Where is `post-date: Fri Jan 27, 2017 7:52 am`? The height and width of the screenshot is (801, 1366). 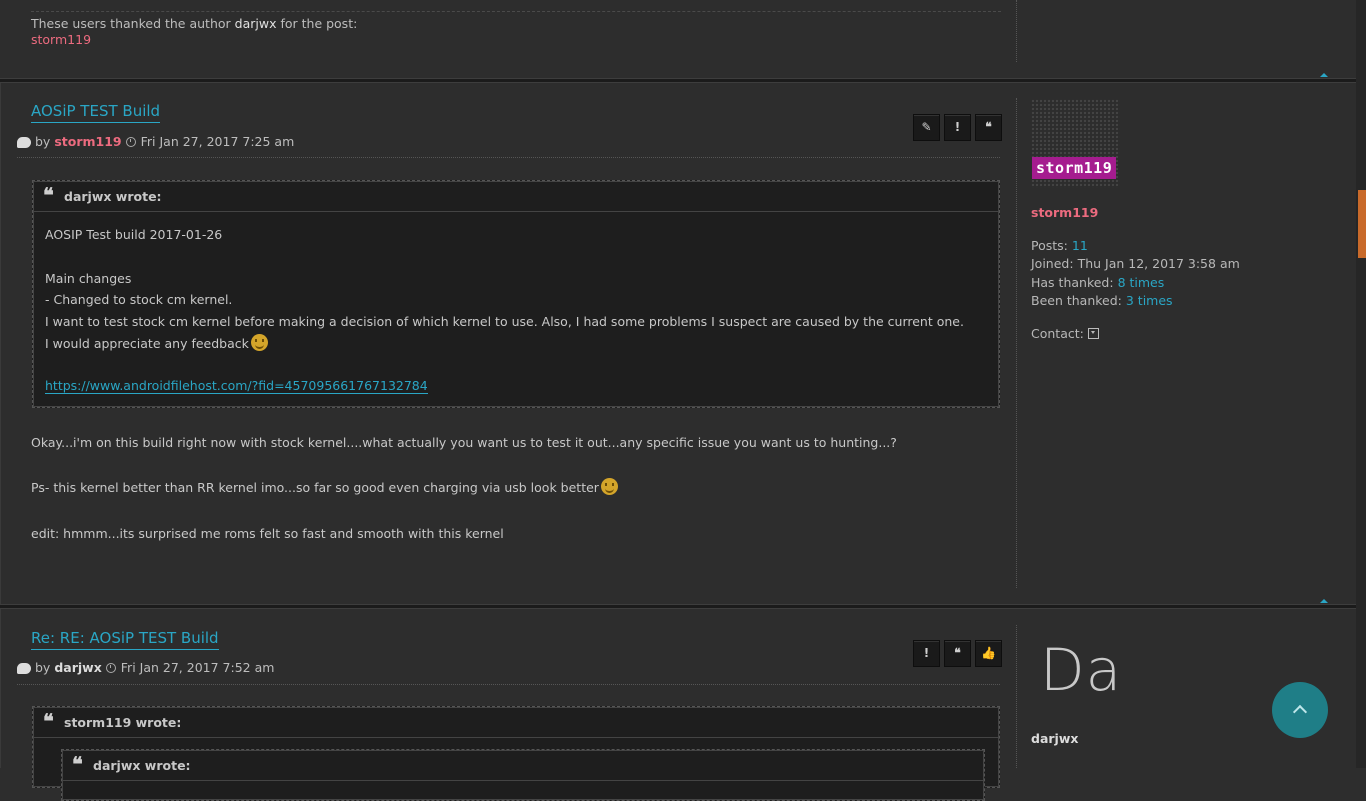
post-date: Fri Jan 27, 2017 7:52 am is located at coordinates (197, 667).